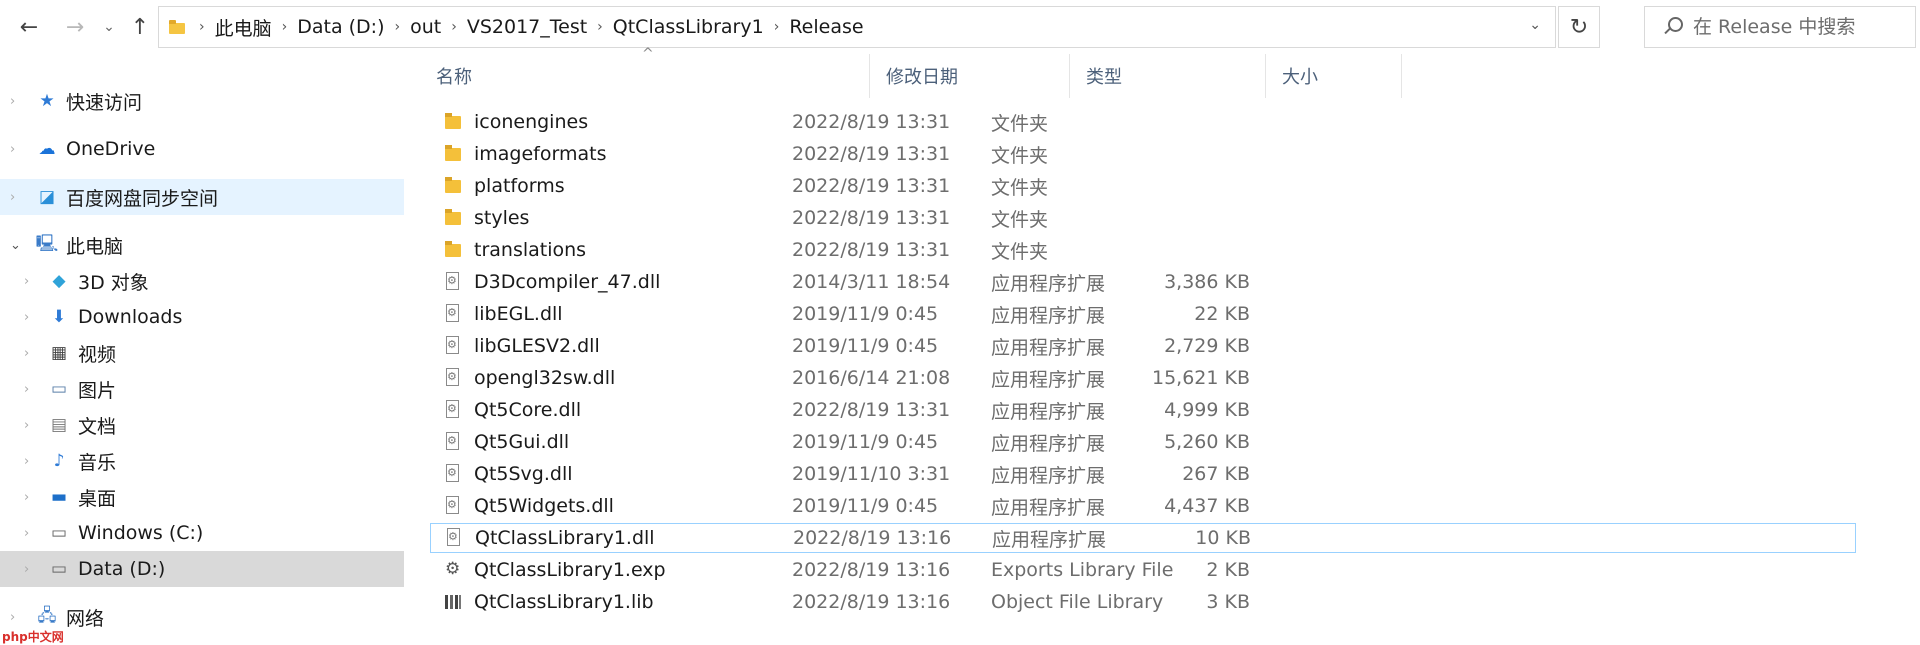 This screenshot has height=645, width=1920. What do you see at coordinates (1200, 378) in the screenshot?
I see `file-size: 15,621 KB` at bounding box center [1200, 378].